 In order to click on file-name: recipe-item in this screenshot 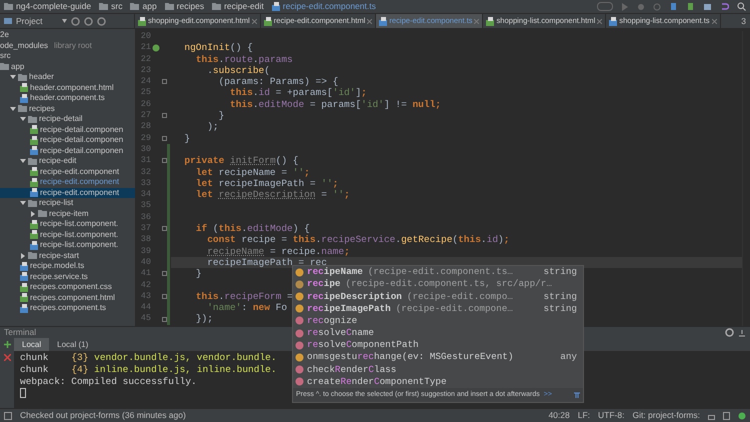, I will do `click(69, 214)`.